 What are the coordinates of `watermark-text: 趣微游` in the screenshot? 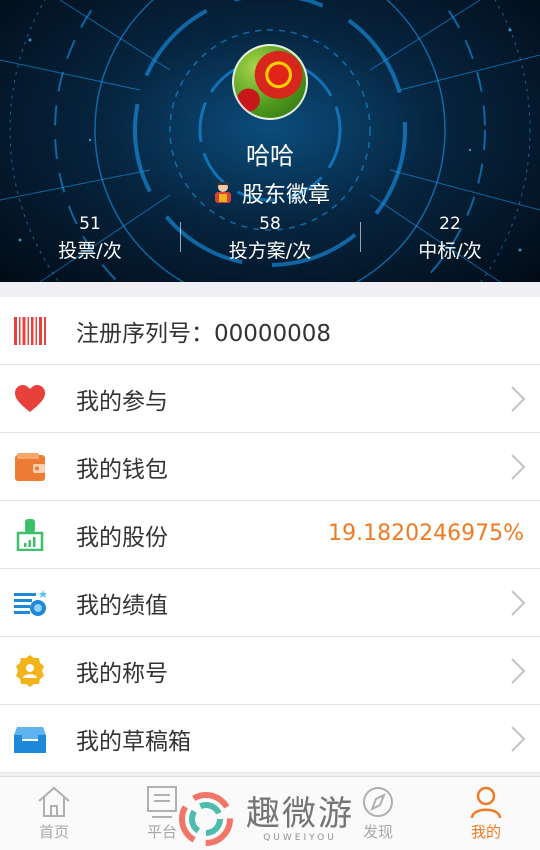 It's located at (300, 814).